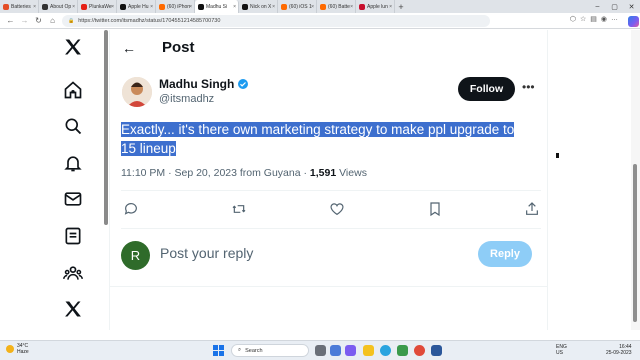 This screenshot has height=360, width=640. Describe the element at coordinates (401, 6) in the screenshot. I see `new-tab-button: +` at that location.